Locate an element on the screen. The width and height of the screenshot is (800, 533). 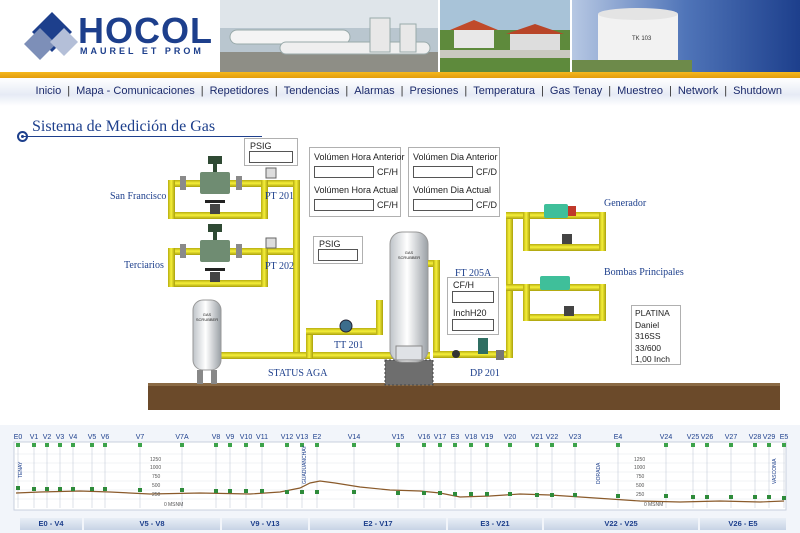
station-label-v24: V24 is located at coordinates (666, 437).